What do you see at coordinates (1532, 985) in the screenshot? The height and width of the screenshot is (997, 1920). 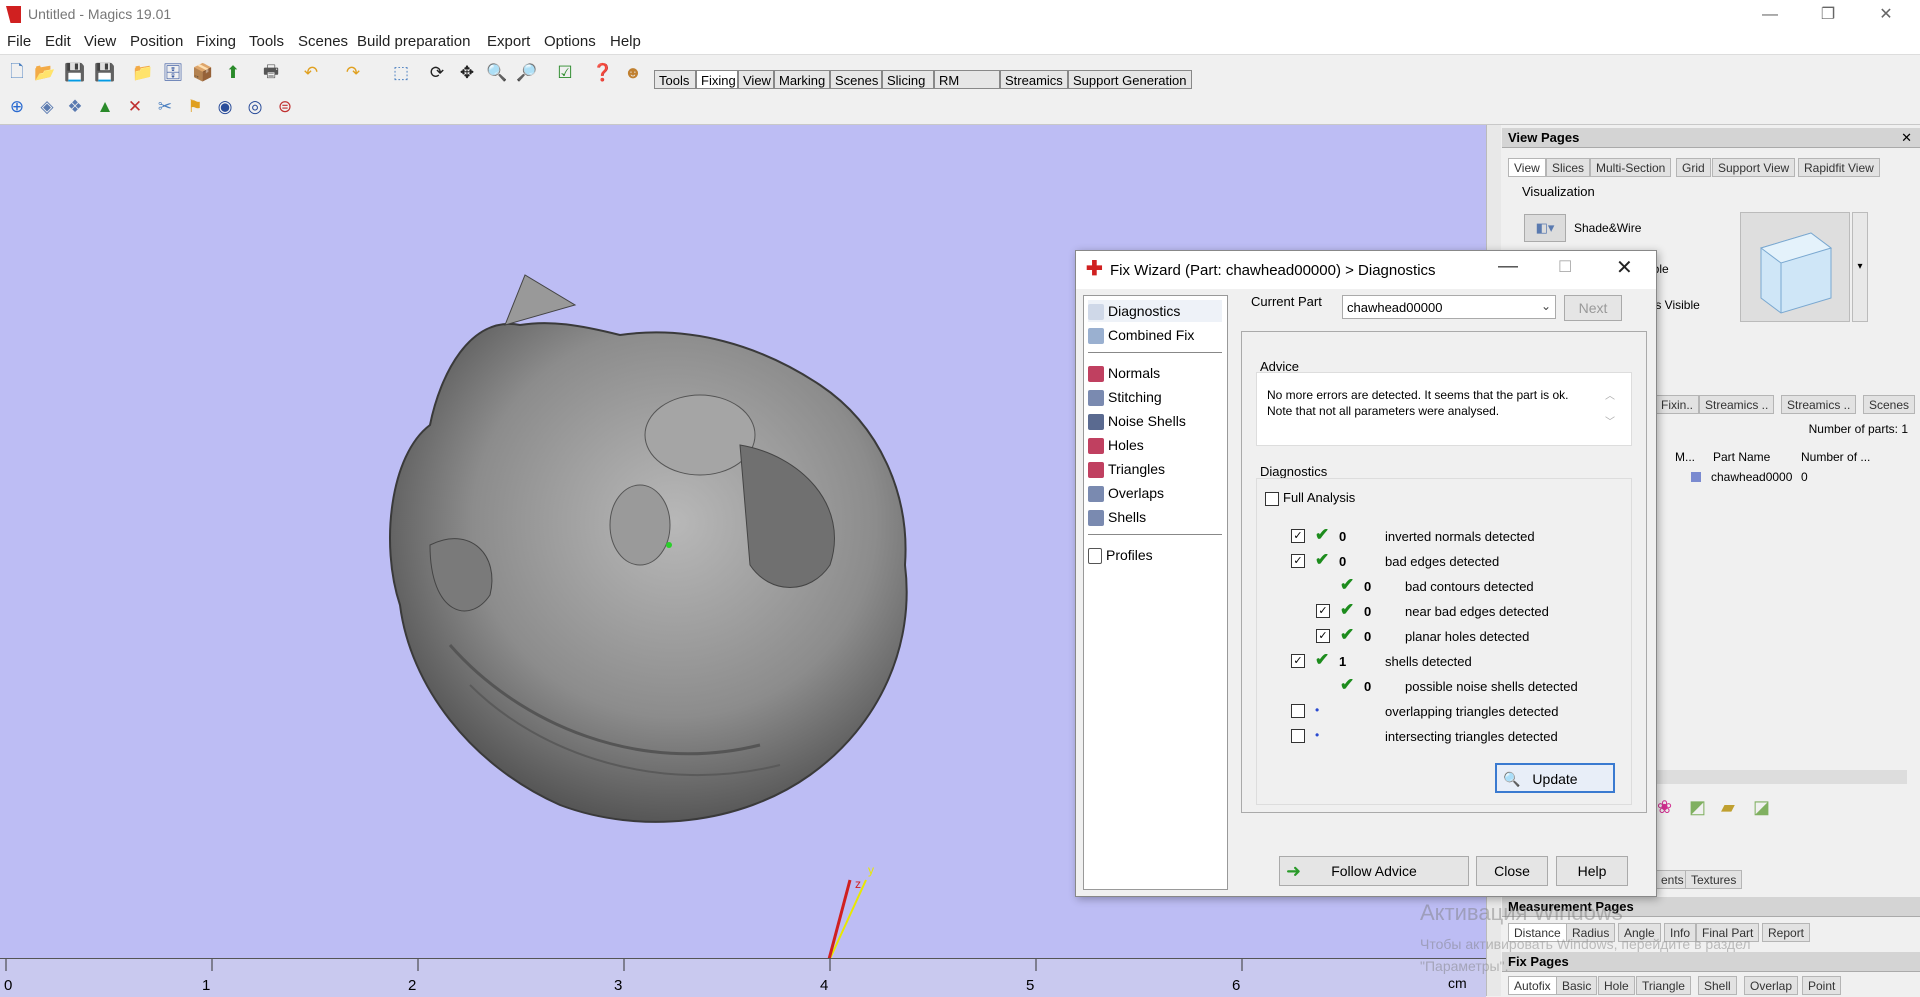 I see `fix-tab-autofix: Autofix` at bounding box center [1532, 985].